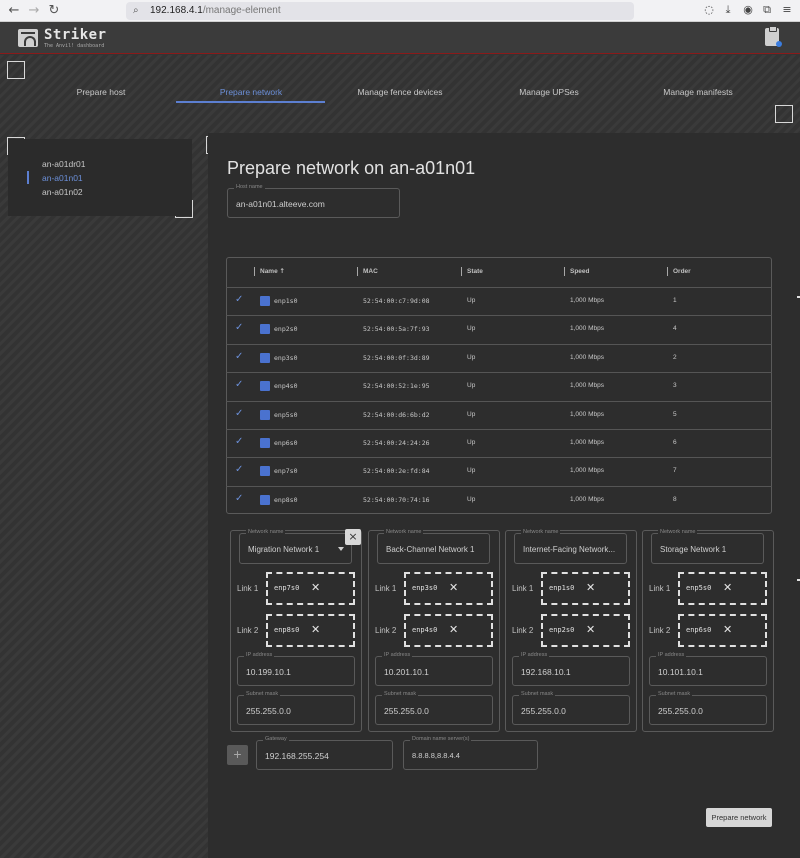 This screenshot has width=800, height=858. What do you see at coordinates (62, 192) in the screenshot?
I see `host-item-an-a01n02: an-a01n02` at bounding box center [62, 192].